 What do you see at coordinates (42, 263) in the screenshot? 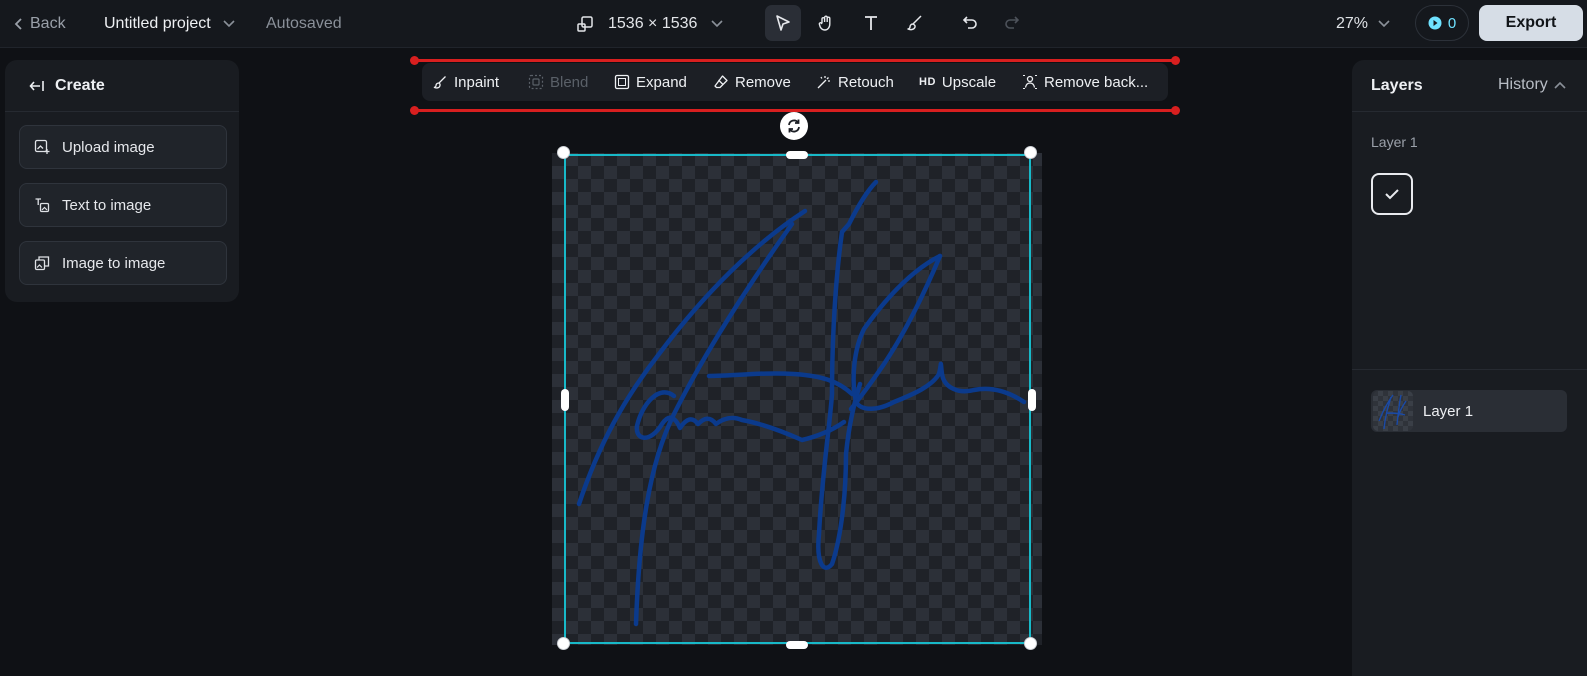
I see `image-to-image-icon` at bounding box center [42, 263].